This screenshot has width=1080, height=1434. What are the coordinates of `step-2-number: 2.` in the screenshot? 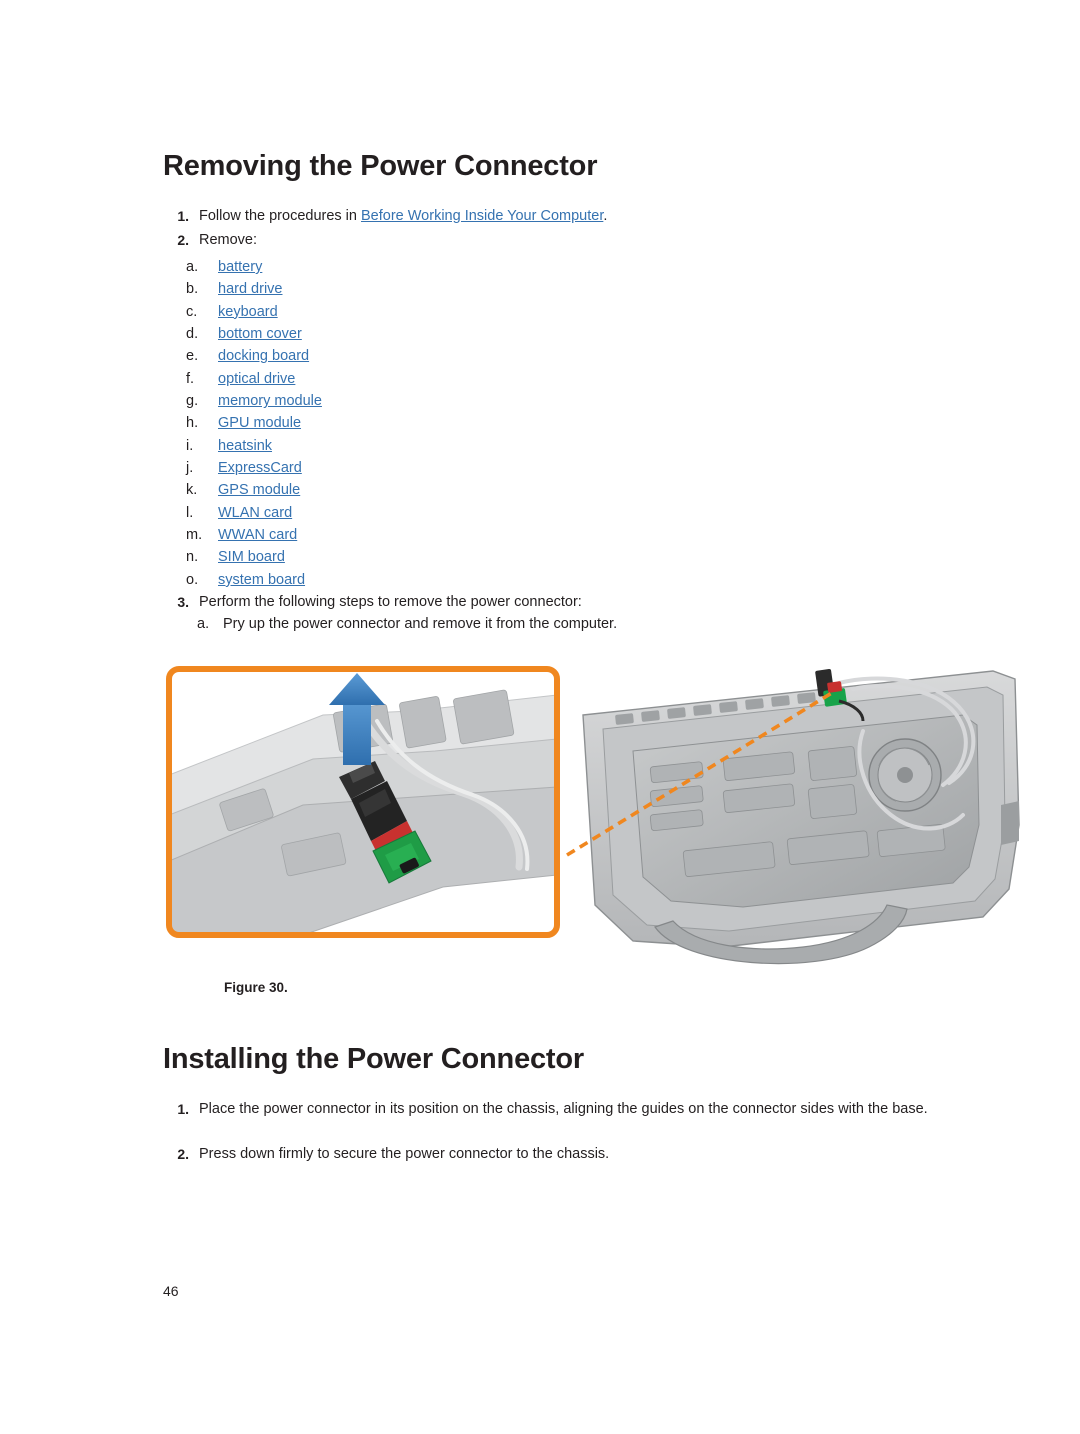 It's located at (183, 240).